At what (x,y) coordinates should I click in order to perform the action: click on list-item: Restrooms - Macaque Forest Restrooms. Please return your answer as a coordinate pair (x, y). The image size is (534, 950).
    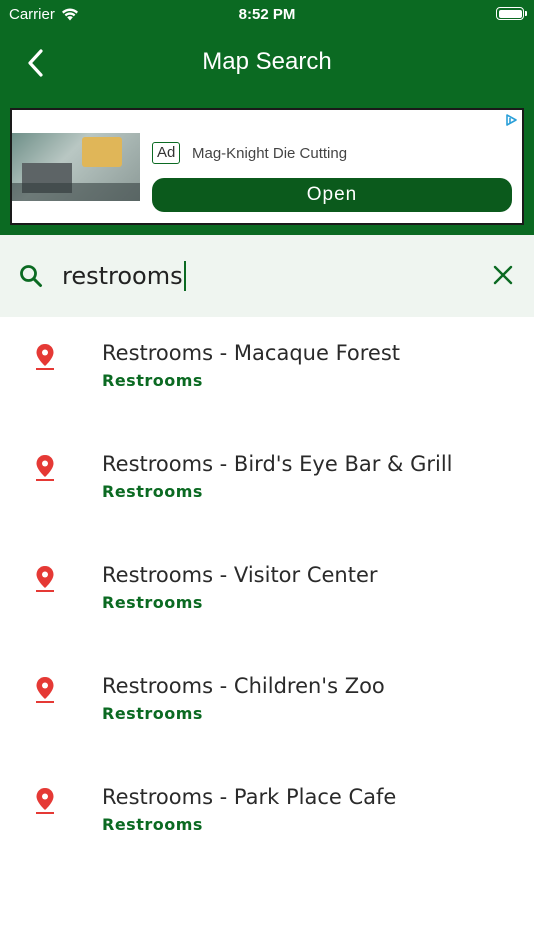
    Looking at the image, I should click on (267, 372).